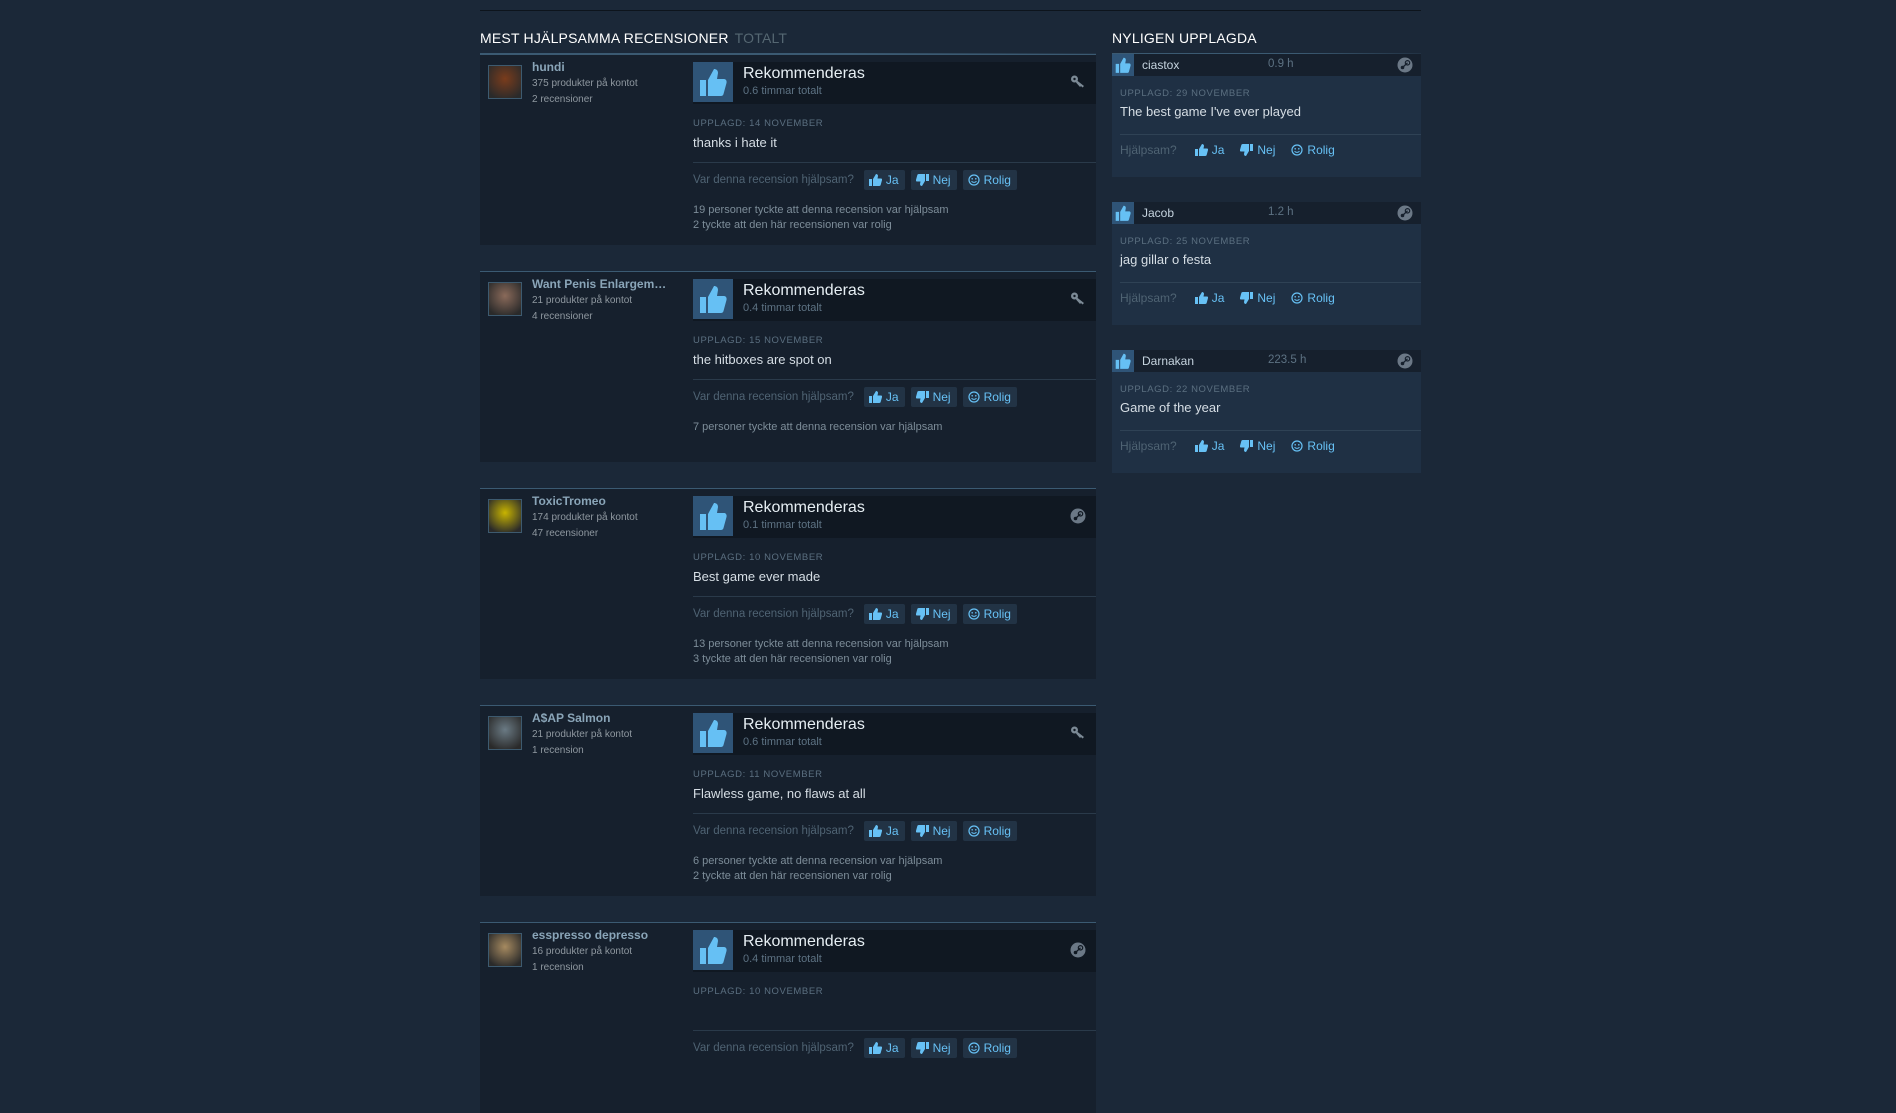  What do you see at coordinates (758, 774) in the screenshot?
I see `posted-date: UPPLAGD: 11 NOVEMBER` at bounding box center [758, 774].